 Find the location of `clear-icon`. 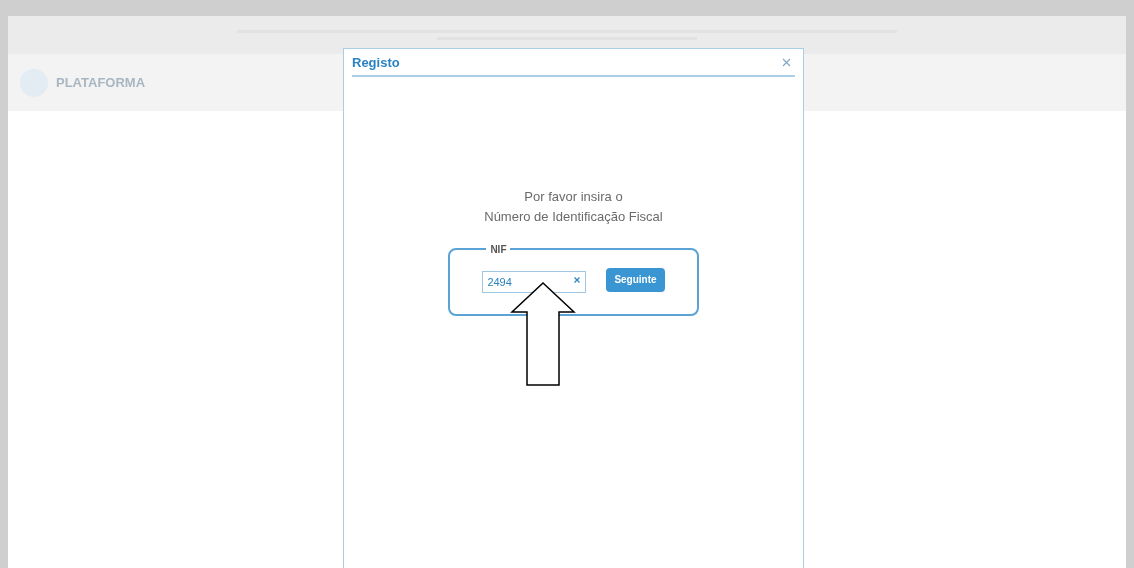

clear-icon is located at coordinates (577, 279).